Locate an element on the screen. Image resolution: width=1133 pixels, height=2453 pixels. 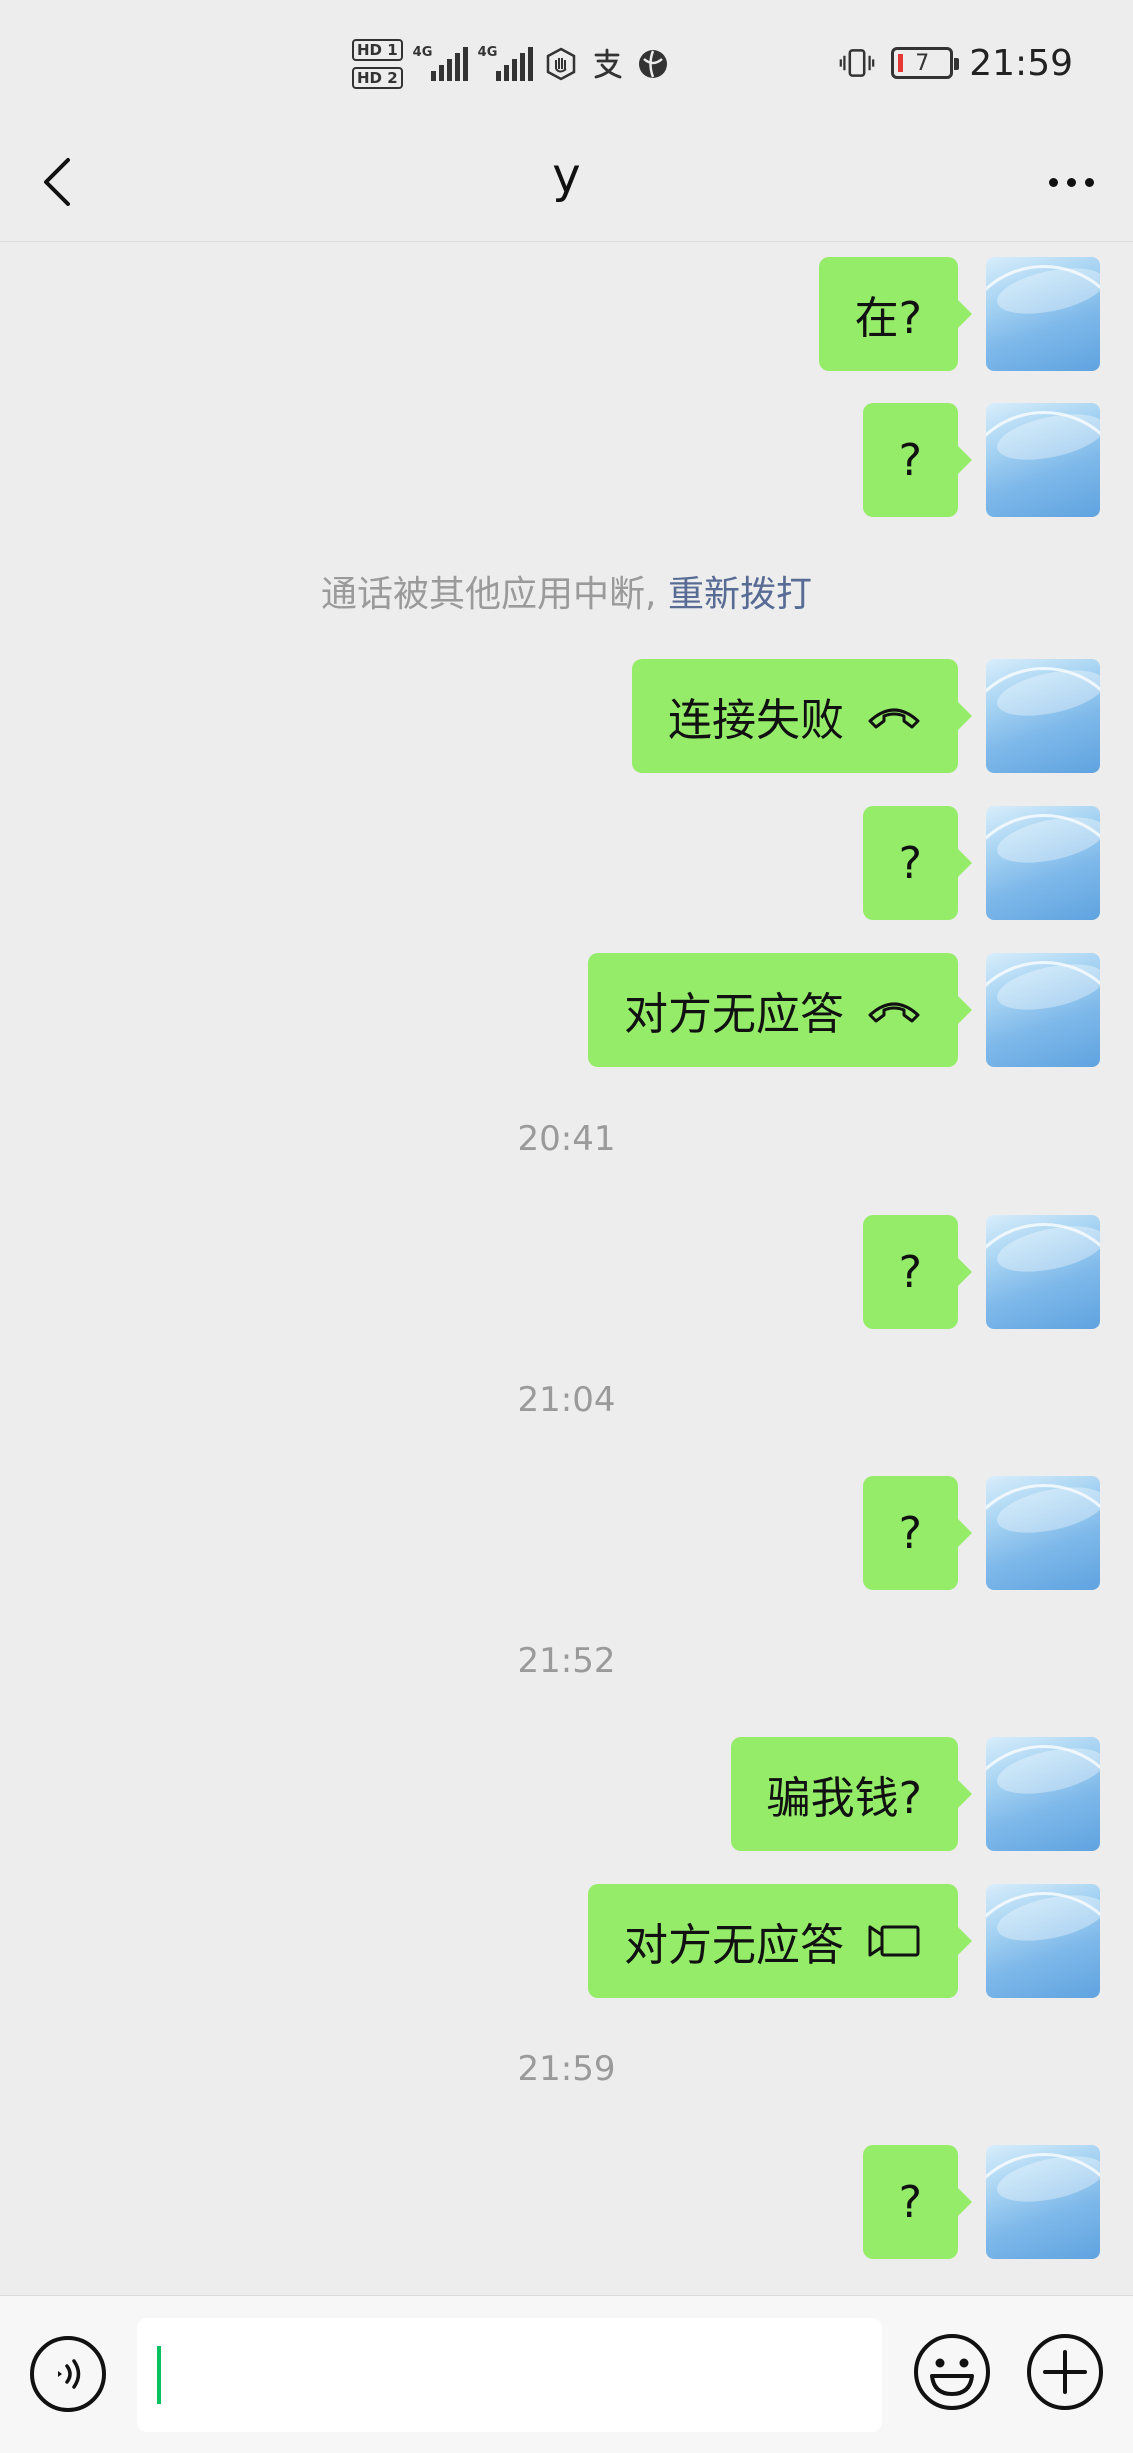
message-row: 在? is located at coordinates (959, 314).